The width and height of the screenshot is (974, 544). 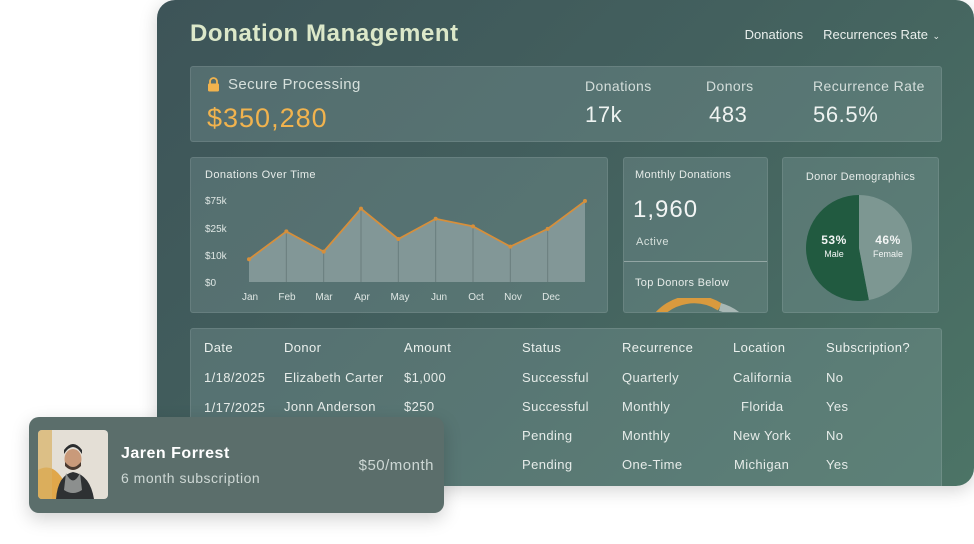 What do you see at coordinates (834, 254) in the screenshot?
I see `male-label: Male` at bounding box center [834, 254].